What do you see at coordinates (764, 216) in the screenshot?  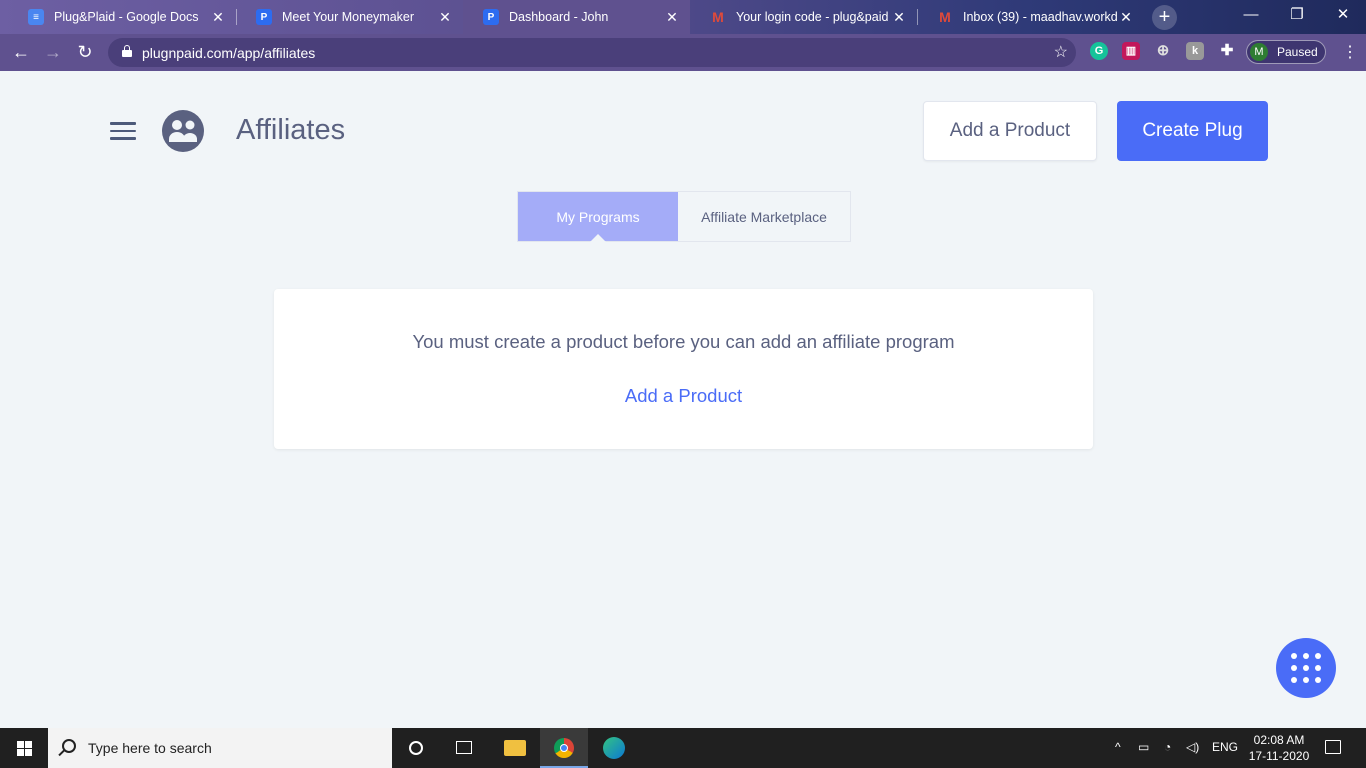 I see `tab-affiliate-marketplace: Affiliate Marketplace` at bounding box center [764, 216].